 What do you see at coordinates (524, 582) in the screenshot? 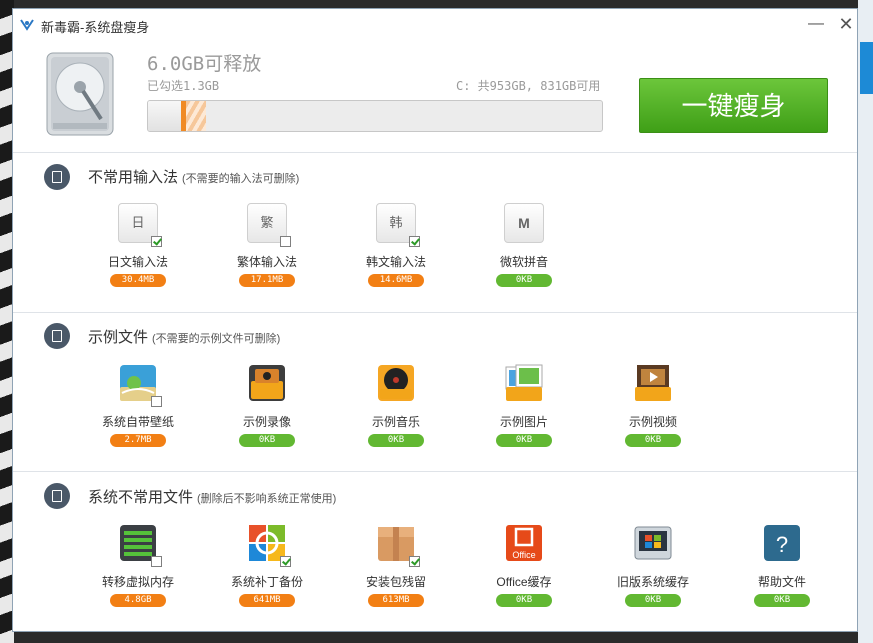
I see `item-label: Office缓存` at bounding box center [524, 582].